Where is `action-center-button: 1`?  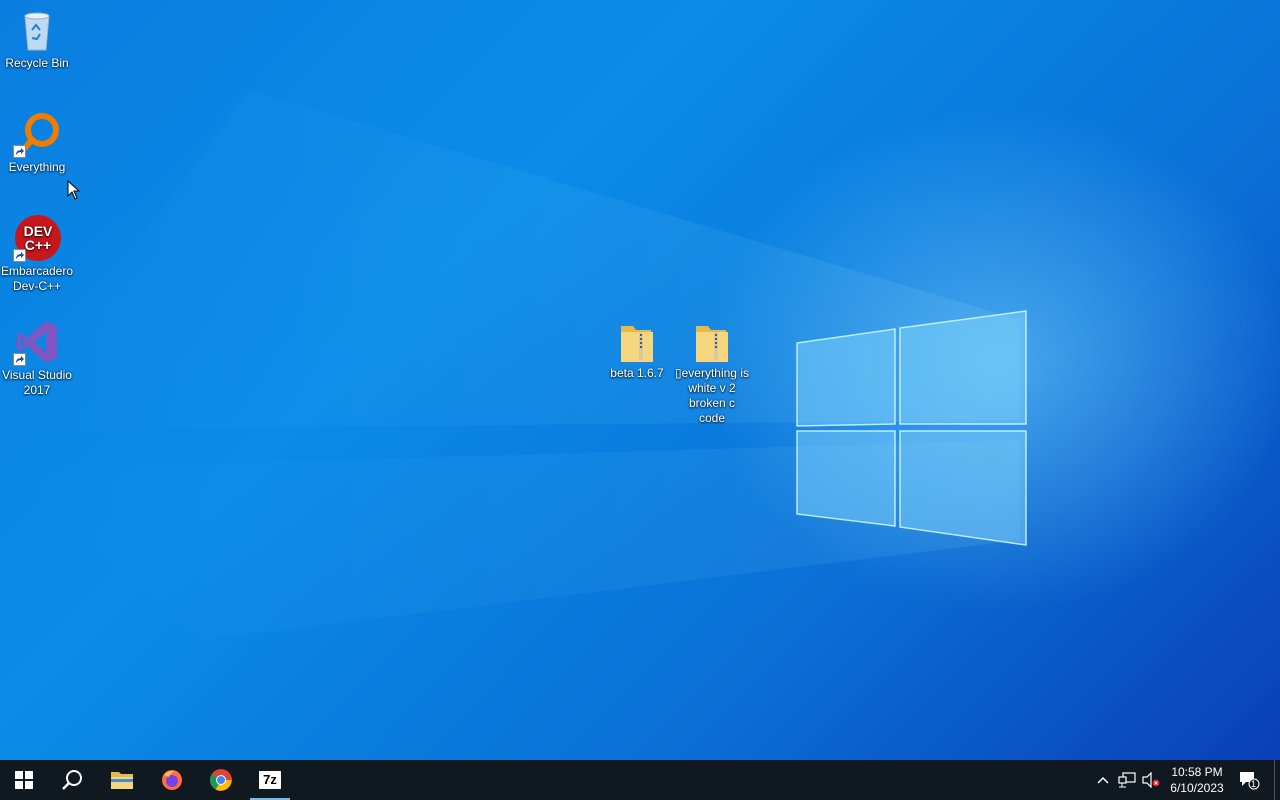
action-center-button: 1 is located at coordinates (1249, 780).